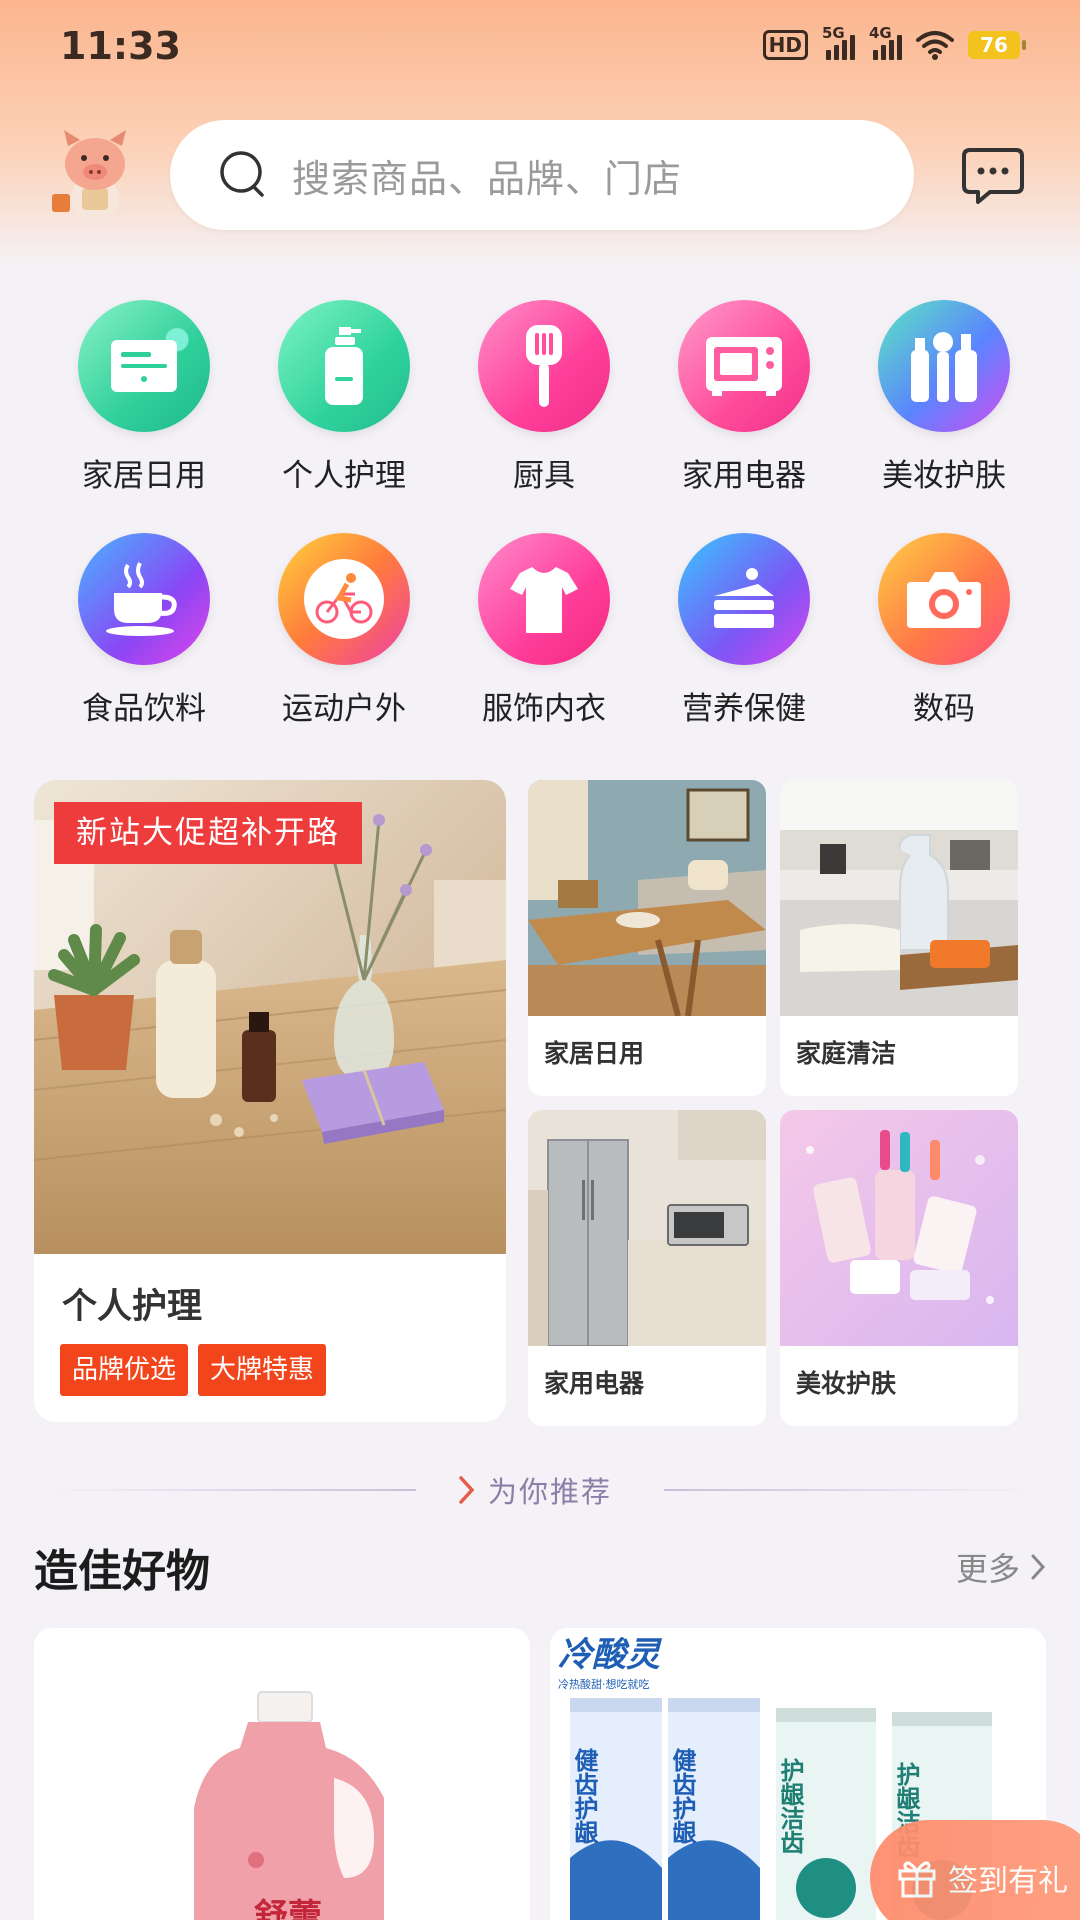  What do you see at coordinates (344, 366) in the screenshot?
I see `bottle-icon` at bounding box center [344, 366].